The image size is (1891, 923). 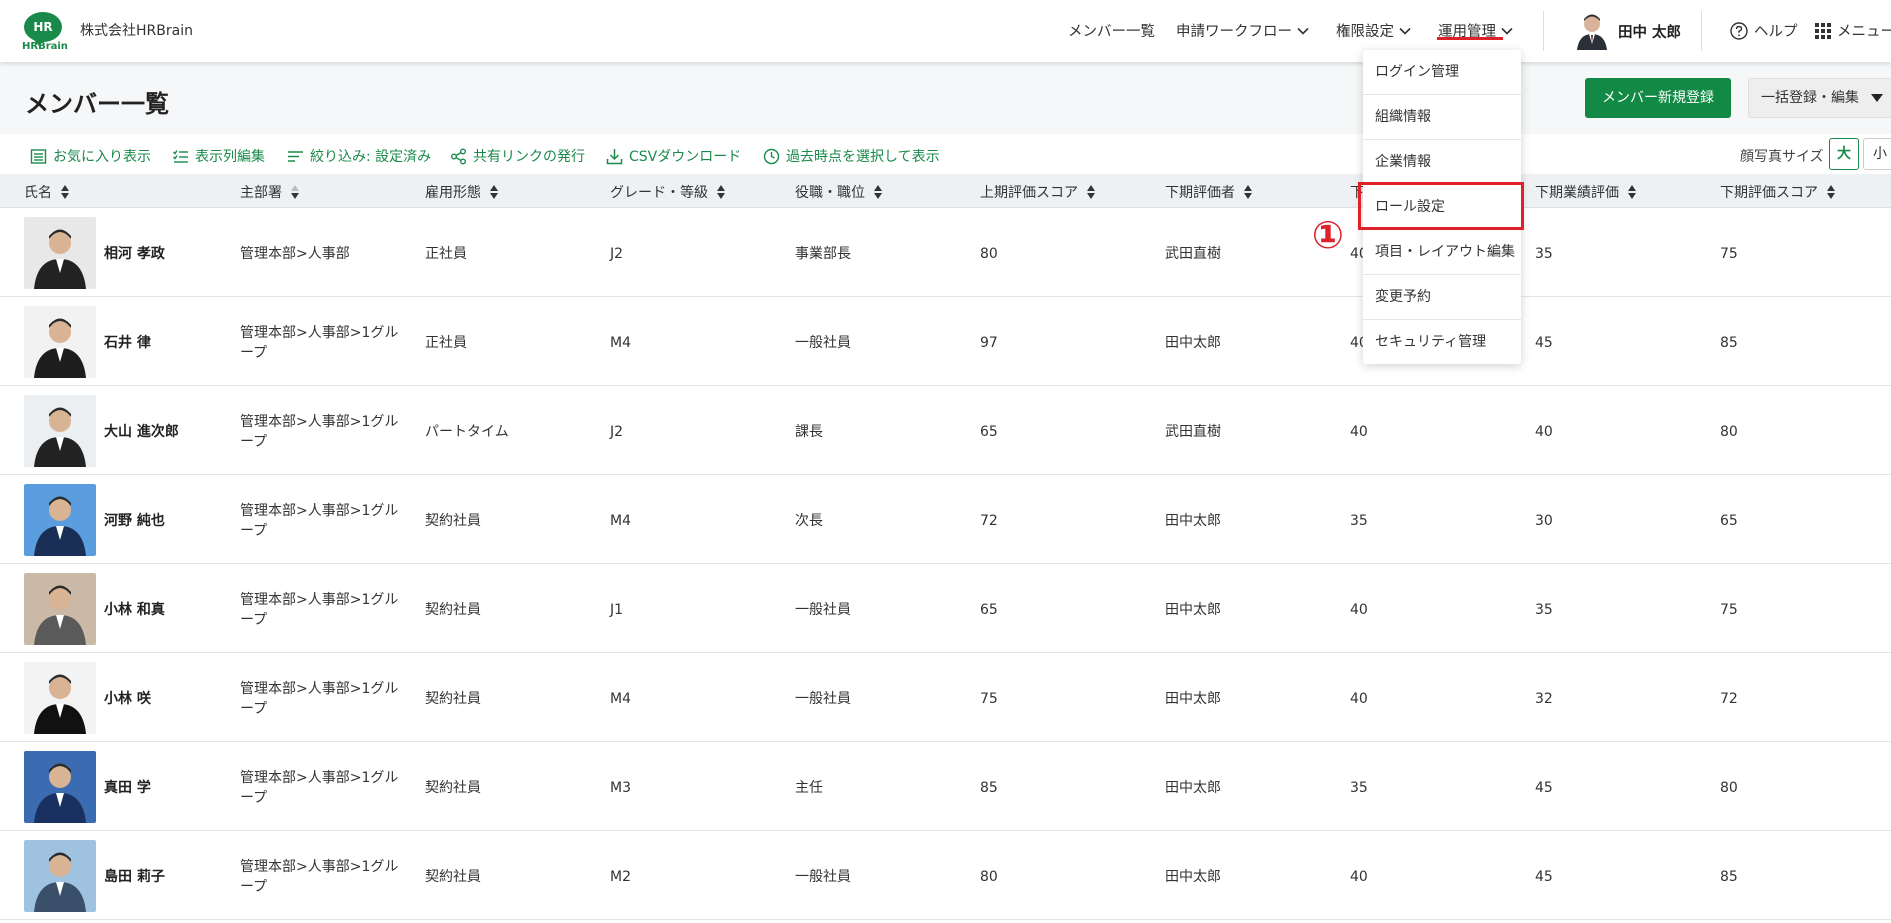 I want to click on column-header-label: 雇用形態, so click(x=453, y=193).